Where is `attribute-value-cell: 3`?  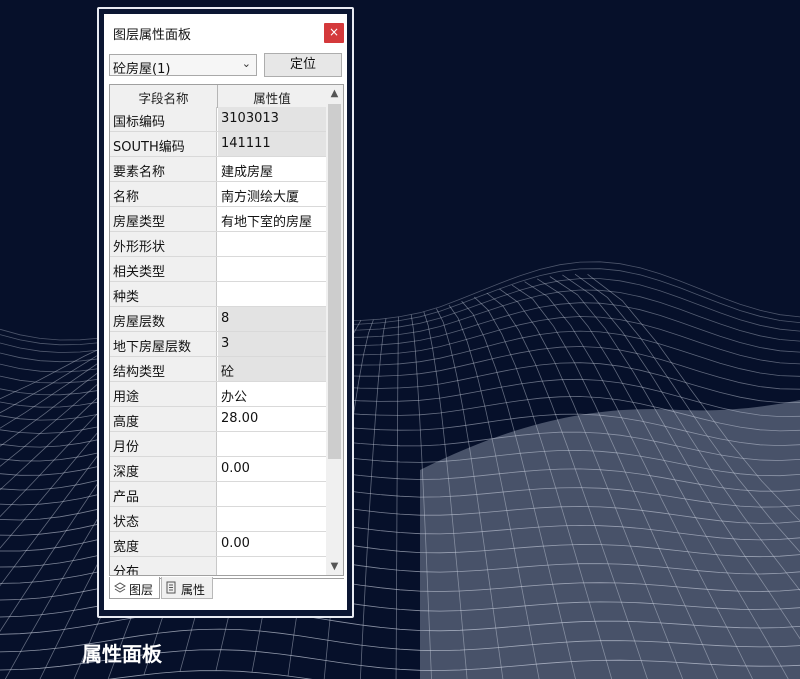
attribute-value-cell: 3 is located at coordinates (272, 344).